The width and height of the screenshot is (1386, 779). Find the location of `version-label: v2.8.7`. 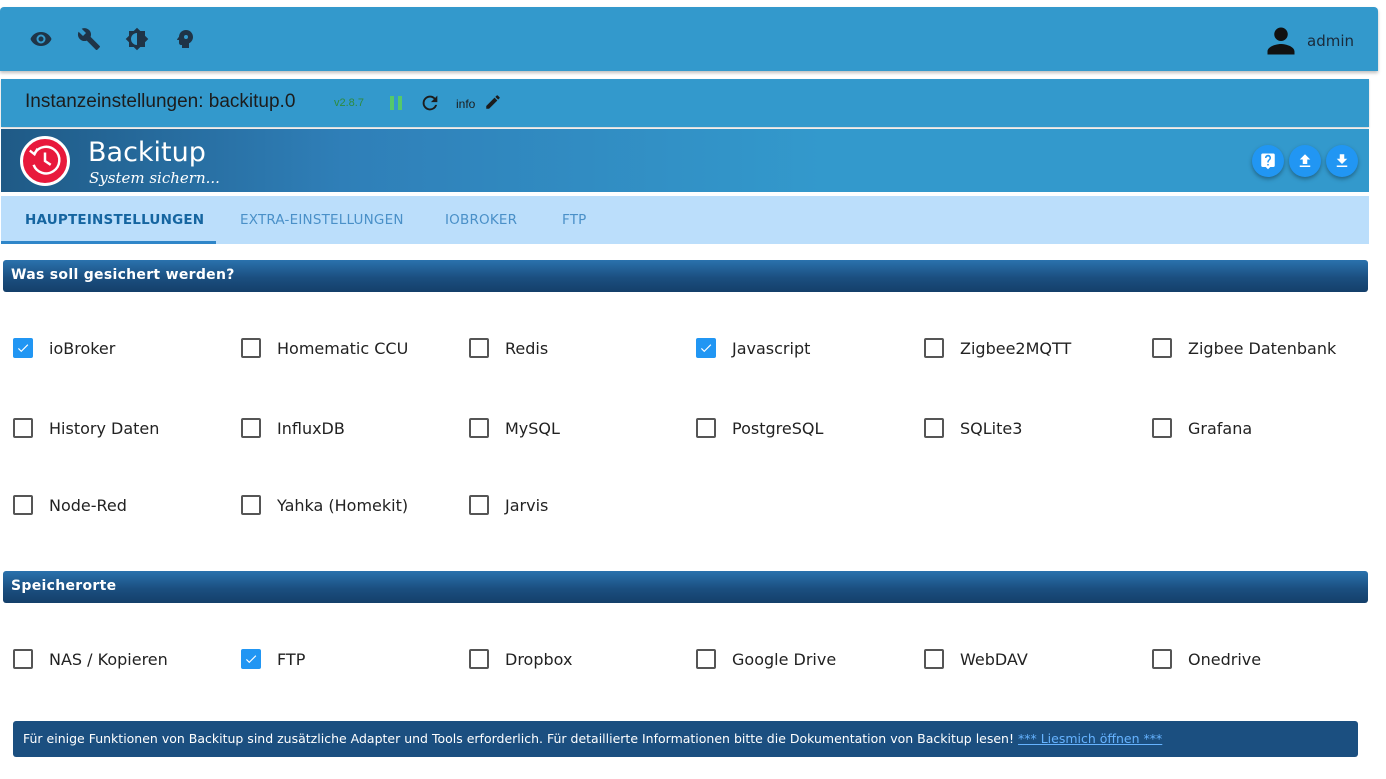

version-label: v2.8.7 is located at coordinates (349, 103).